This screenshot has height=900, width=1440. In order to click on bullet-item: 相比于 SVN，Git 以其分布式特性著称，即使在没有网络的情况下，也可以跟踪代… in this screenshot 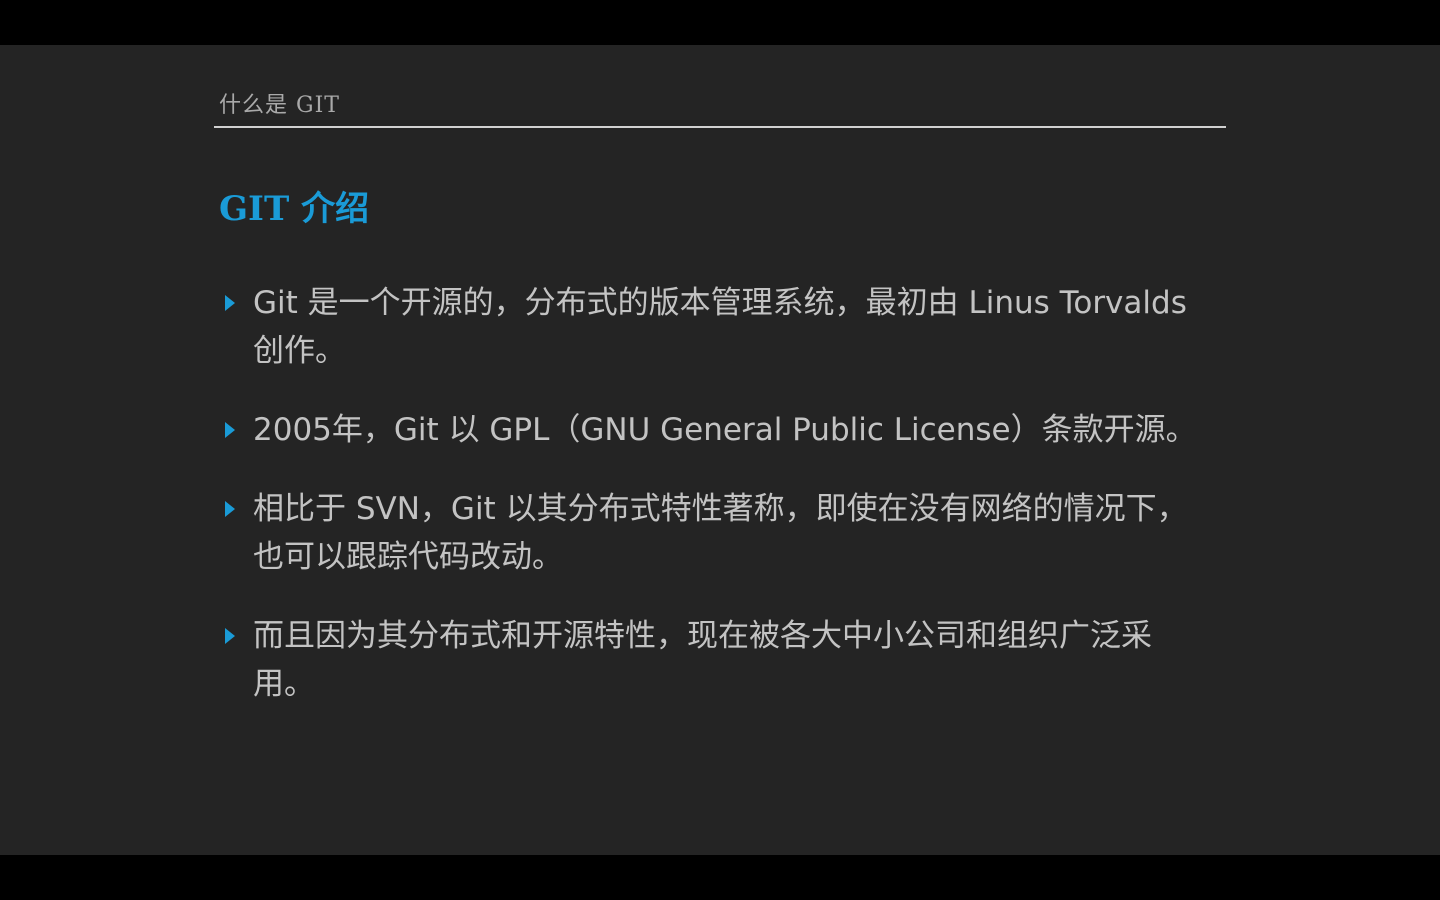, I will do `click(717, 533)`.